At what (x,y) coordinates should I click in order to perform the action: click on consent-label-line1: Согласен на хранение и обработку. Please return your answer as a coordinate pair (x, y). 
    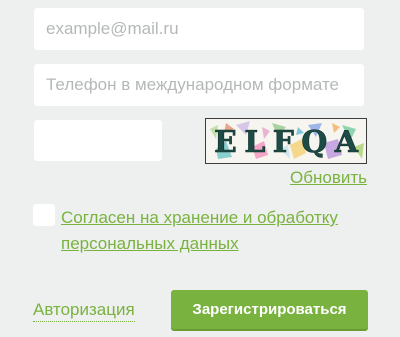
    Looking at the image, I should click on (199, 217).